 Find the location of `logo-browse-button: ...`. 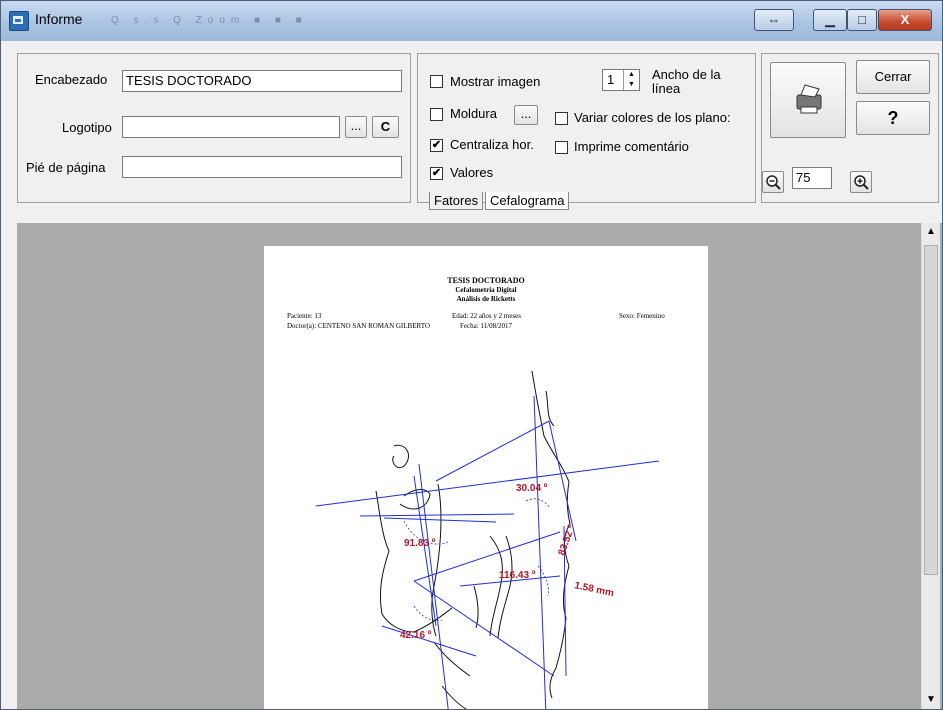

logo-browse-button: ... is located at coordinates (356, 127).